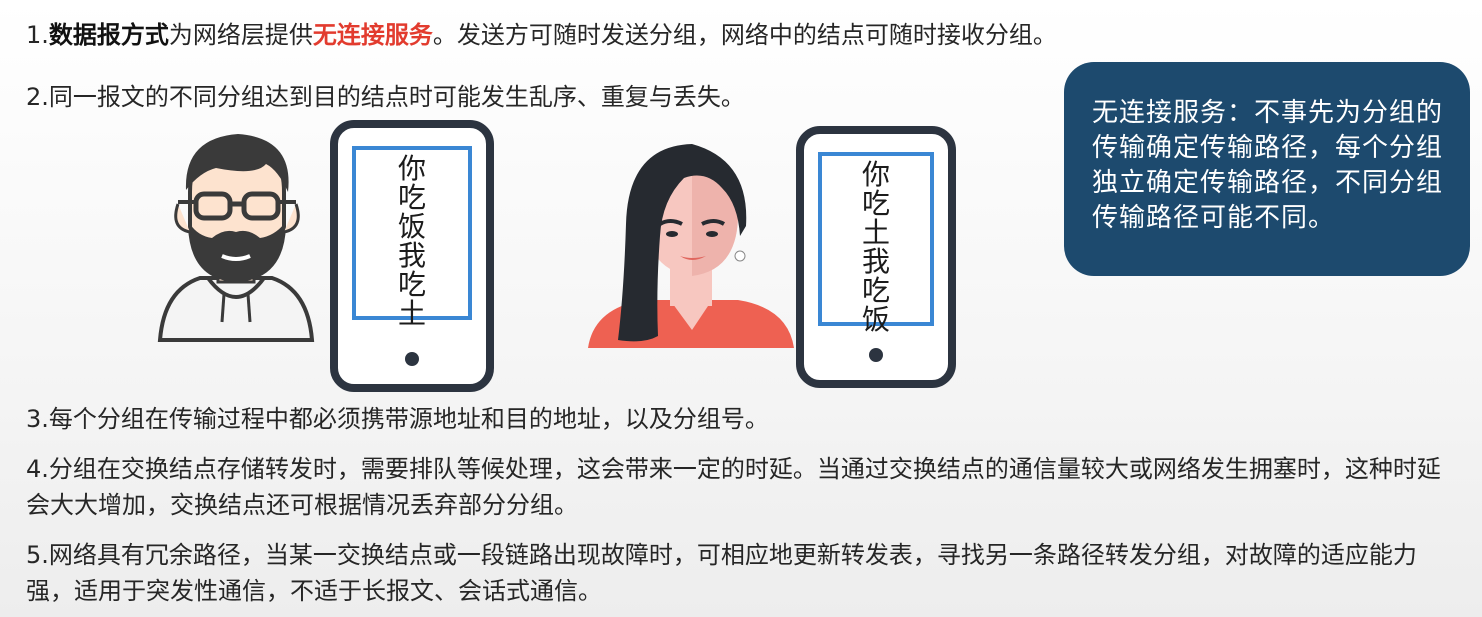 The height and width of the screenshot is (617, 1482). Describe the element at coordinates (385, 97) in the screenshot. I see `point-2: 2.同一报文的不同分组达到目的结点时可能发生乱序、重复与丢失。` at that location.